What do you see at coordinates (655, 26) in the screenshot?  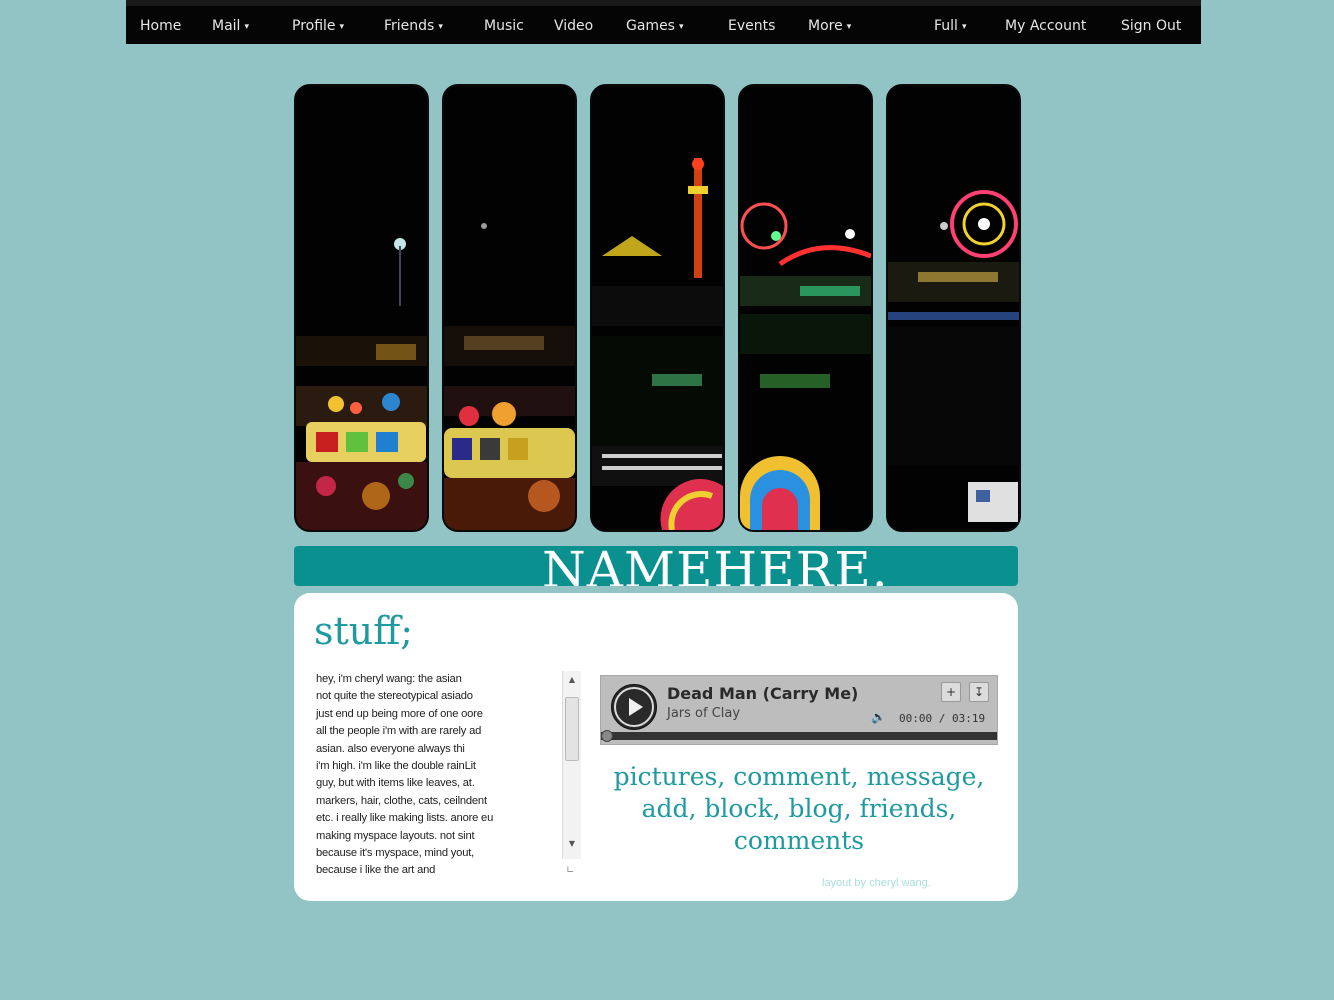 I see `nav-games: Games ▾` at bounding box center [655, 26].